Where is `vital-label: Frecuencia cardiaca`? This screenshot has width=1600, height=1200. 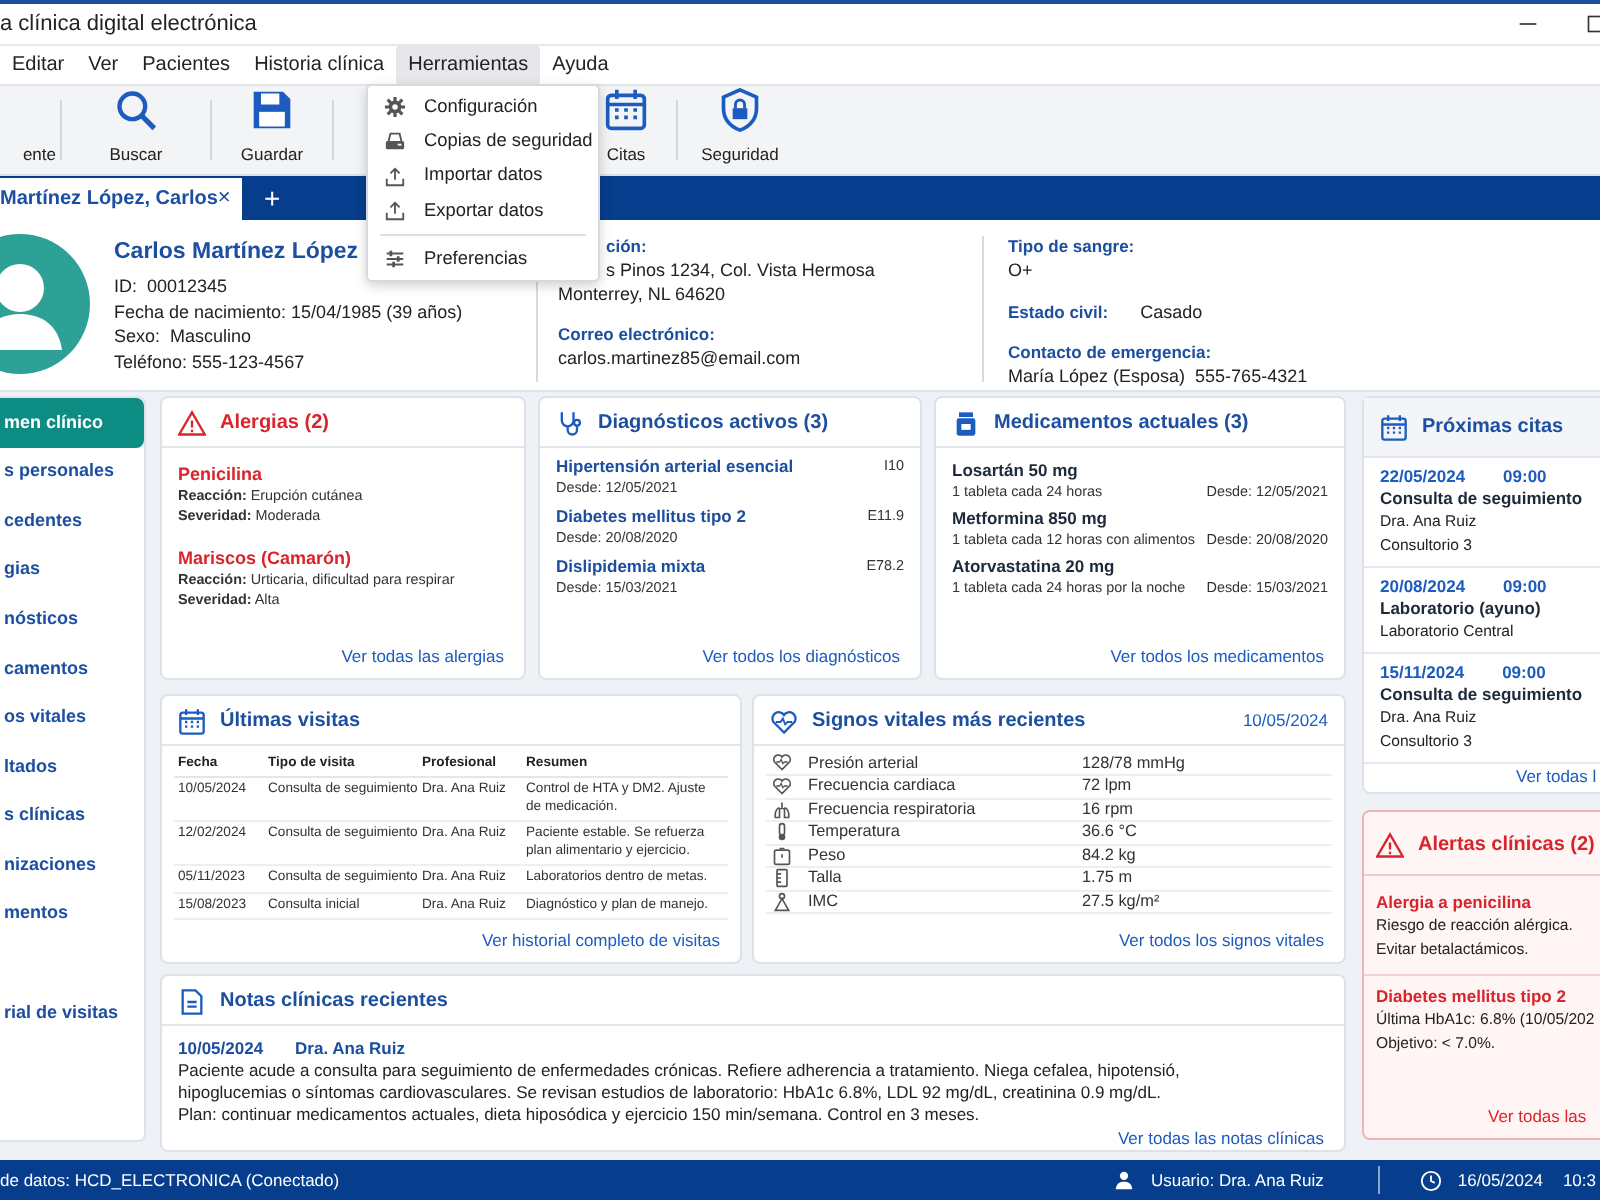
vital-label: Frecuencia cardiaca is located at coordinates (939, 786).